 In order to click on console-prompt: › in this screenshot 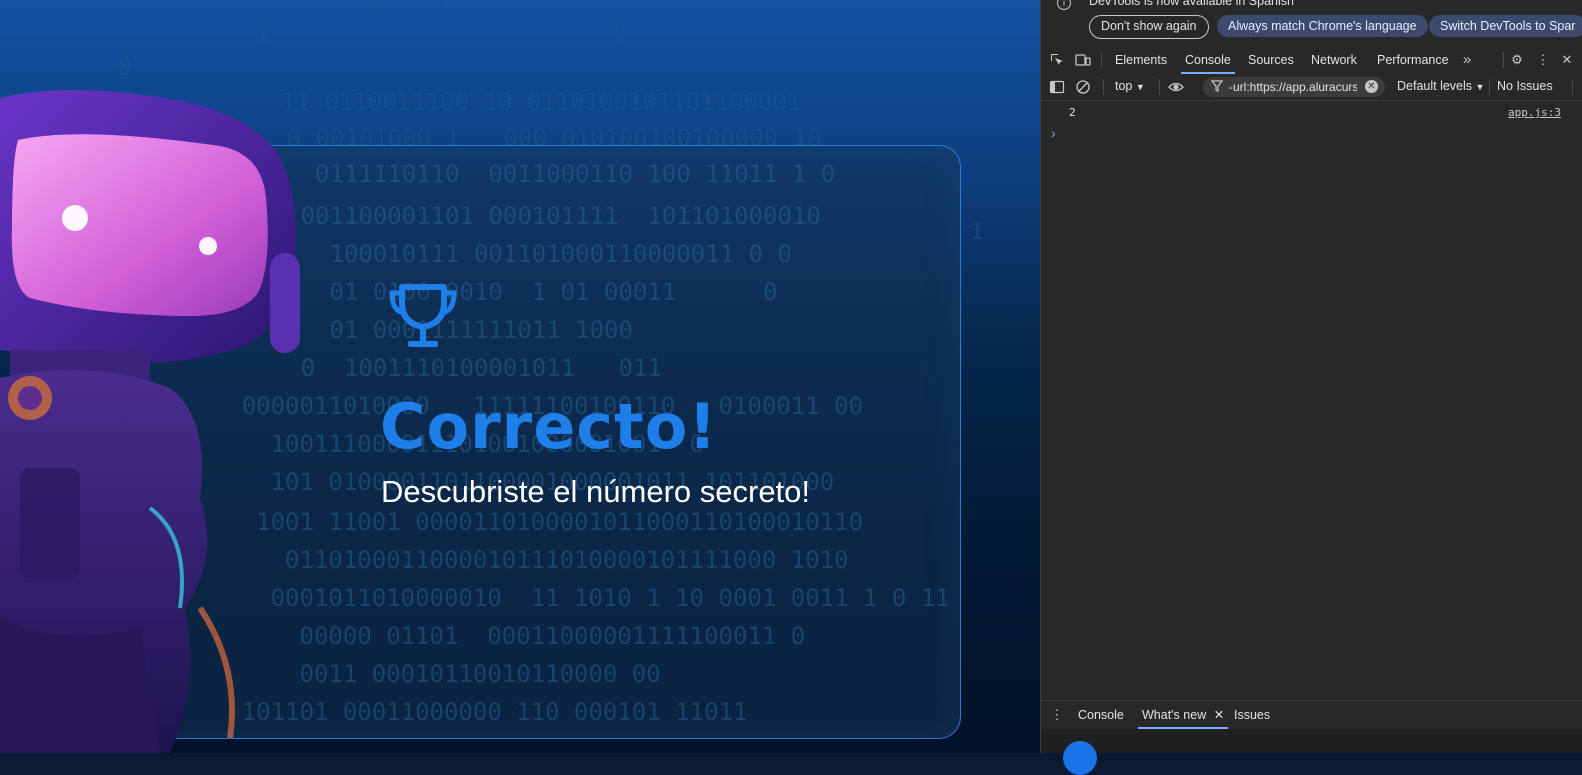, I will do `click(1053, 133)`.